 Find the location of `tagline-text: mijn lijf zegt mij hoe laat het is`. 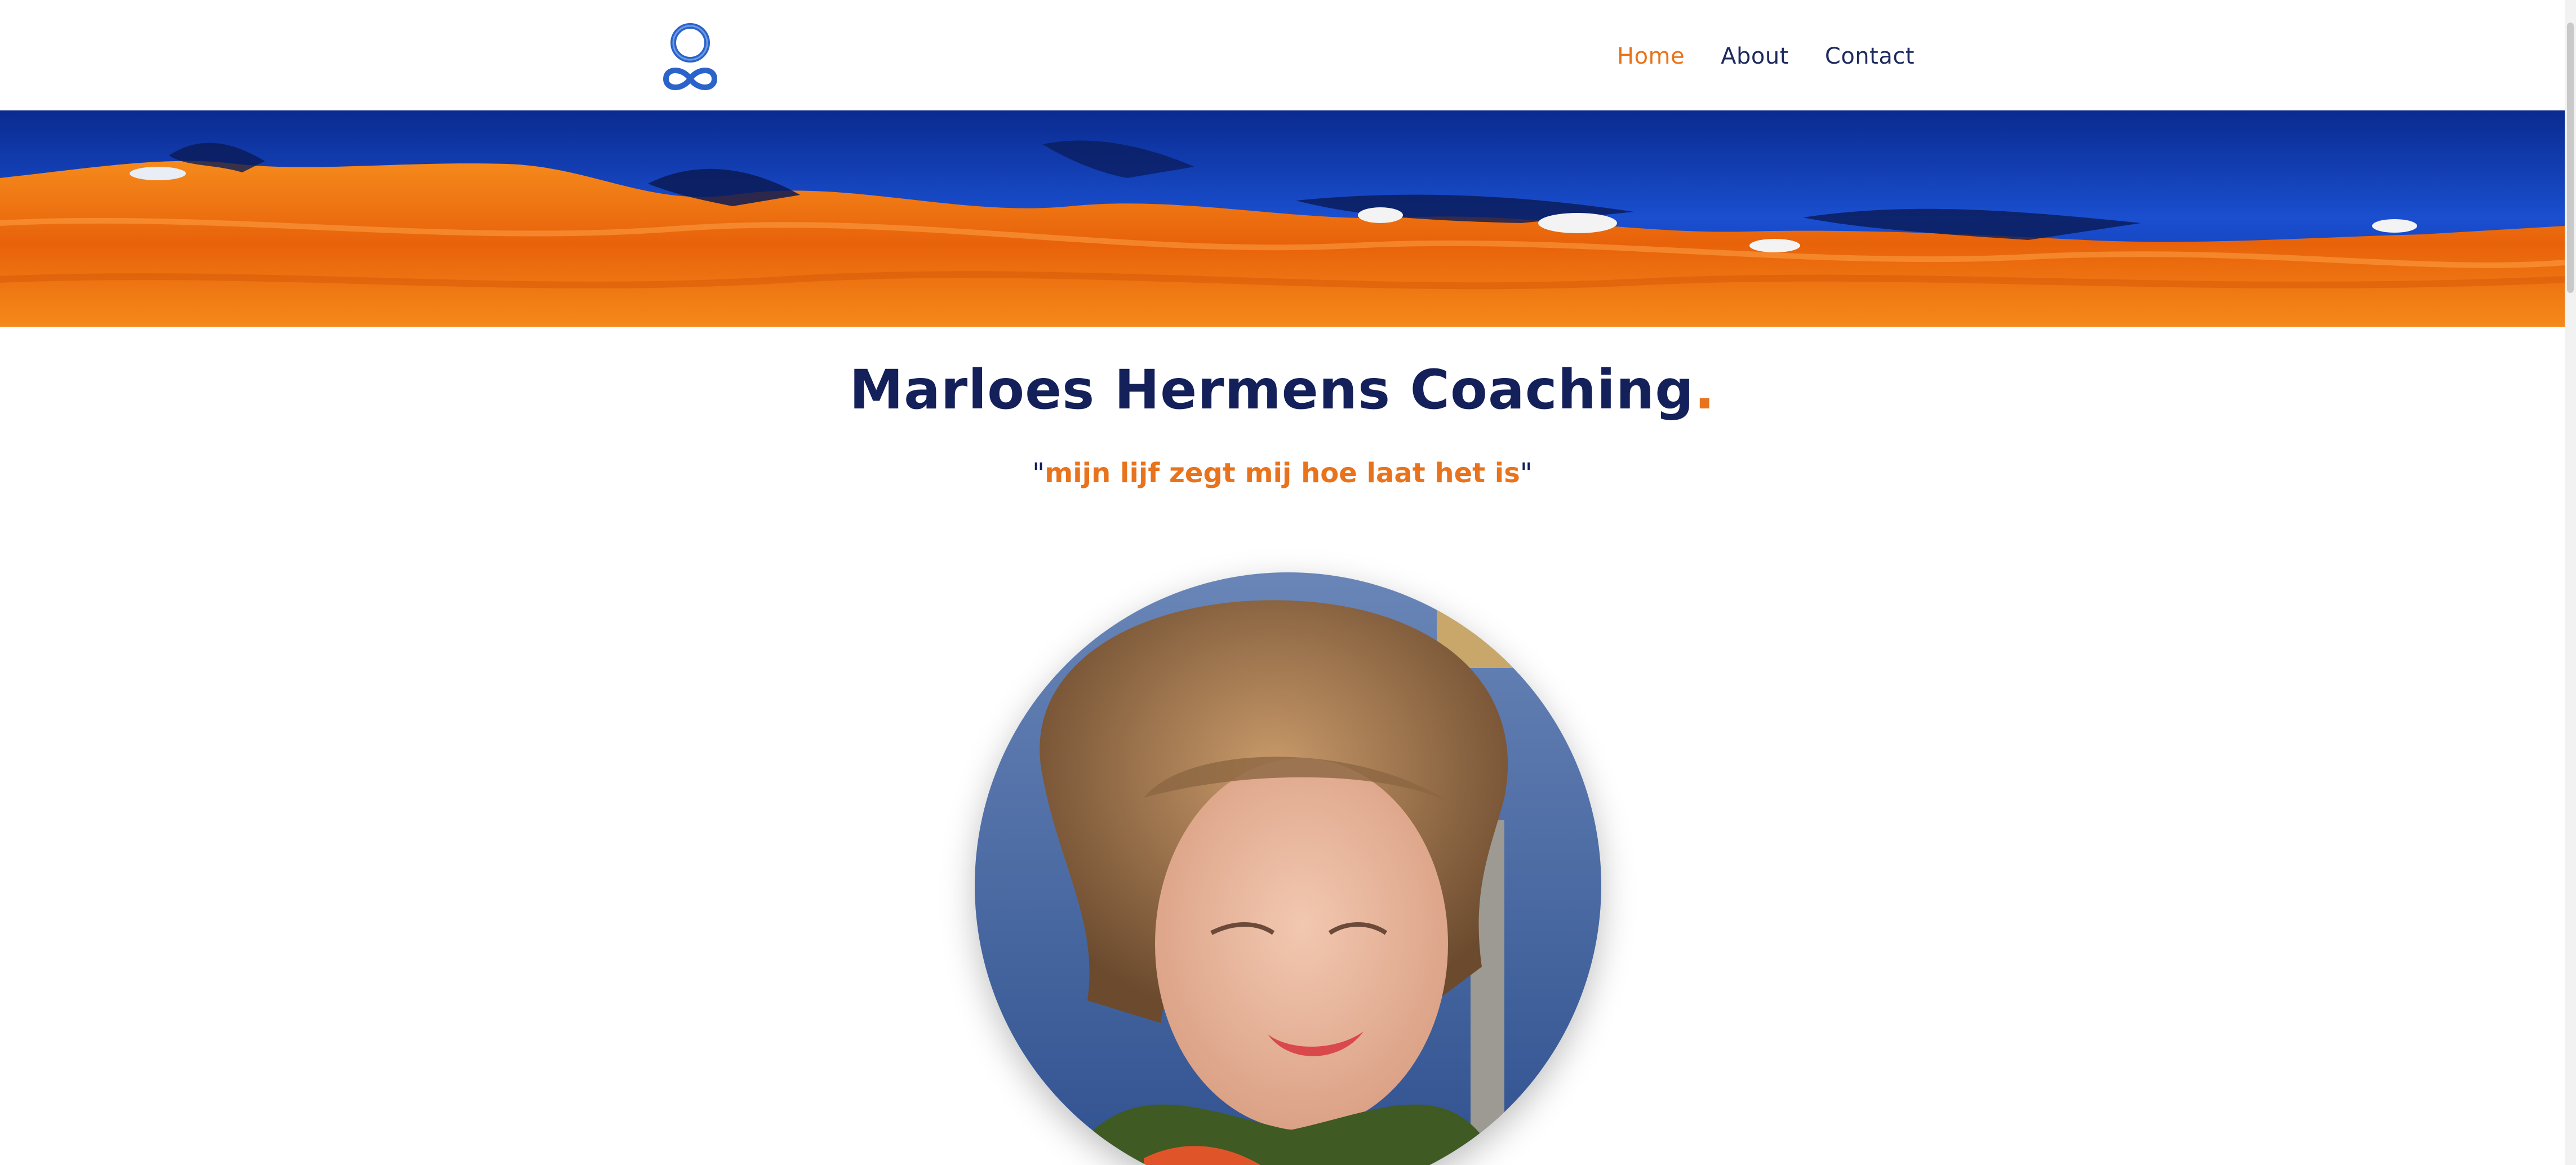

tagline-text: mijn lijf zegt mij hoe laat het is is located at coordinates (1282, 473).